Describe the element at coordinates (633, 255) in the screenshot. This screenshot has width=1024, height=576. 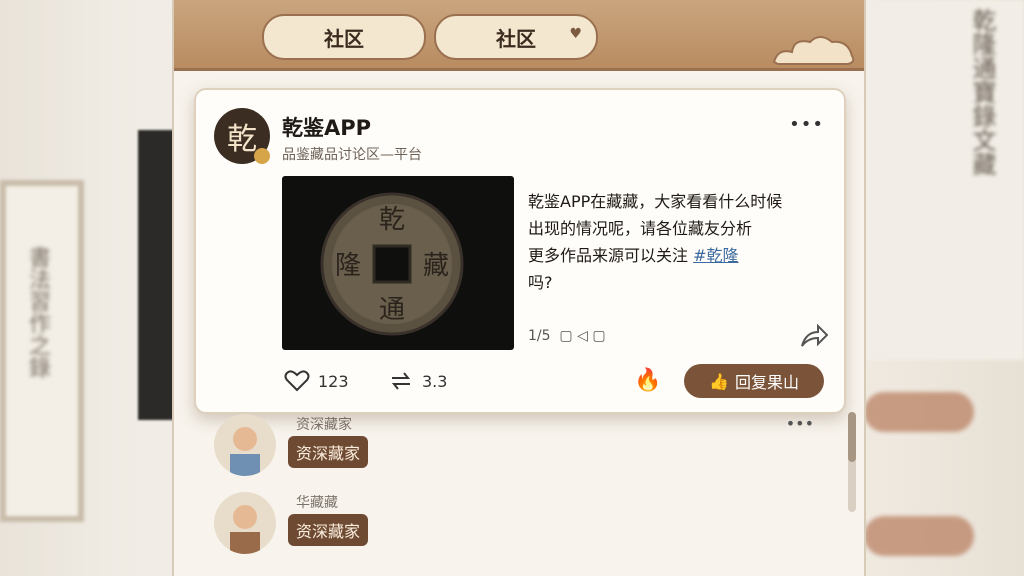
I see `post-body-line: 更多作品来源可以关注 #乾隆` at that location.